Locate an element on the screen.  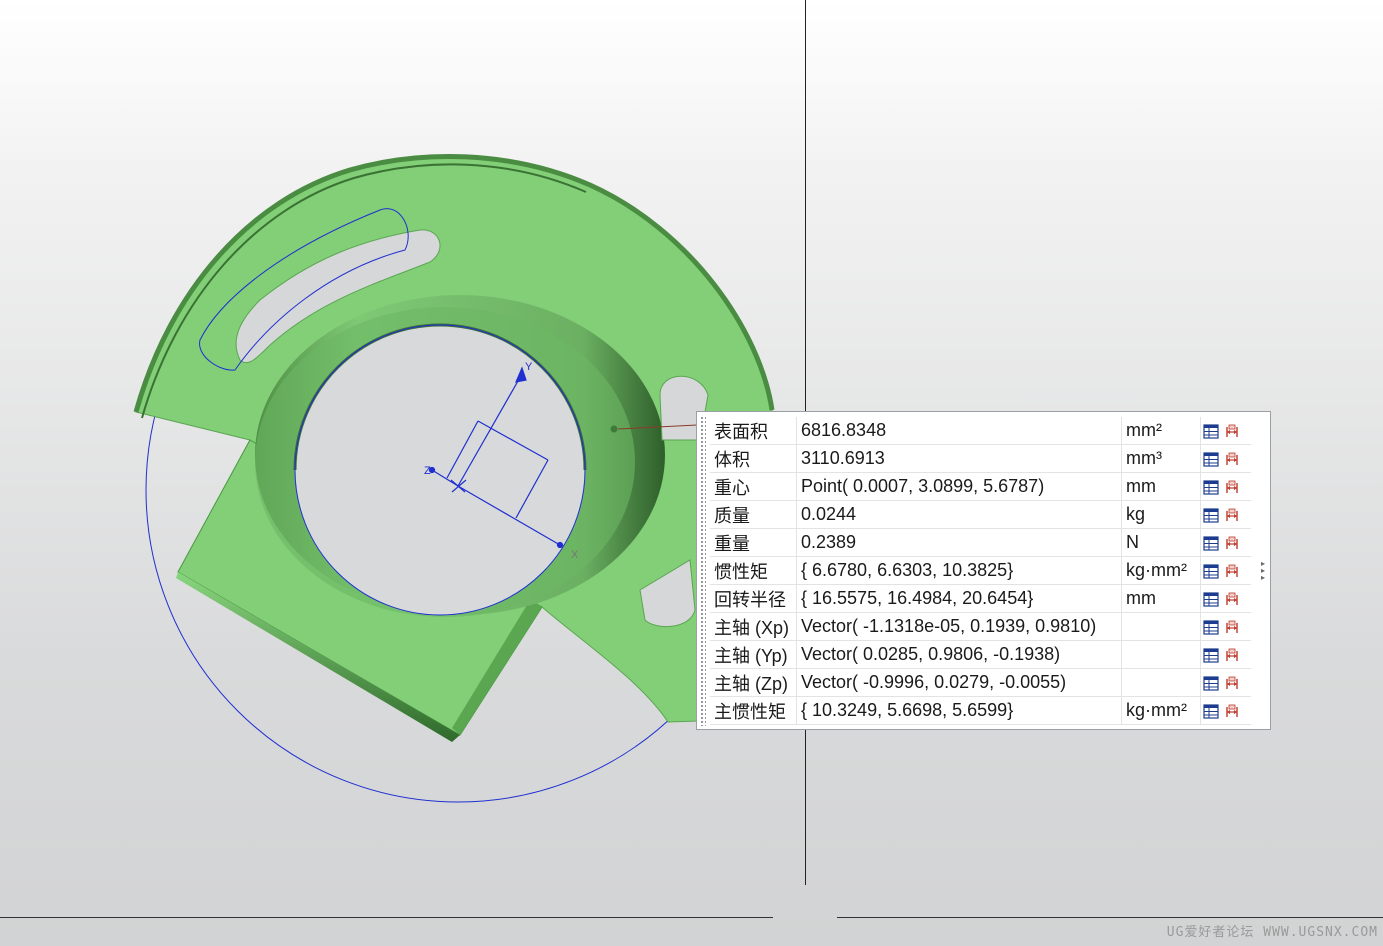
measure-row: 主轴 (Zp) Vector( -0.9996, 0.0279, -0.0055) is located at coordinates (980, 682).